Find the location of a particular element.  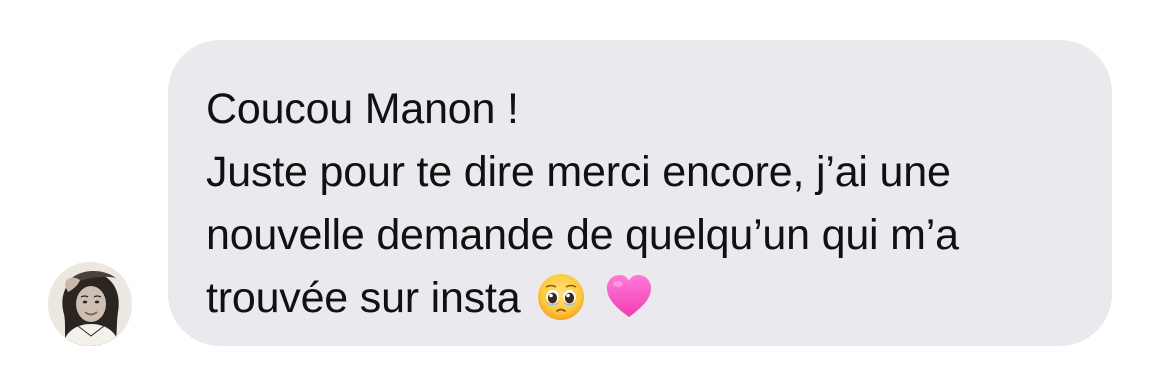

message-line-4-text: trouvée sur insta is located at coordinates (363, 298).